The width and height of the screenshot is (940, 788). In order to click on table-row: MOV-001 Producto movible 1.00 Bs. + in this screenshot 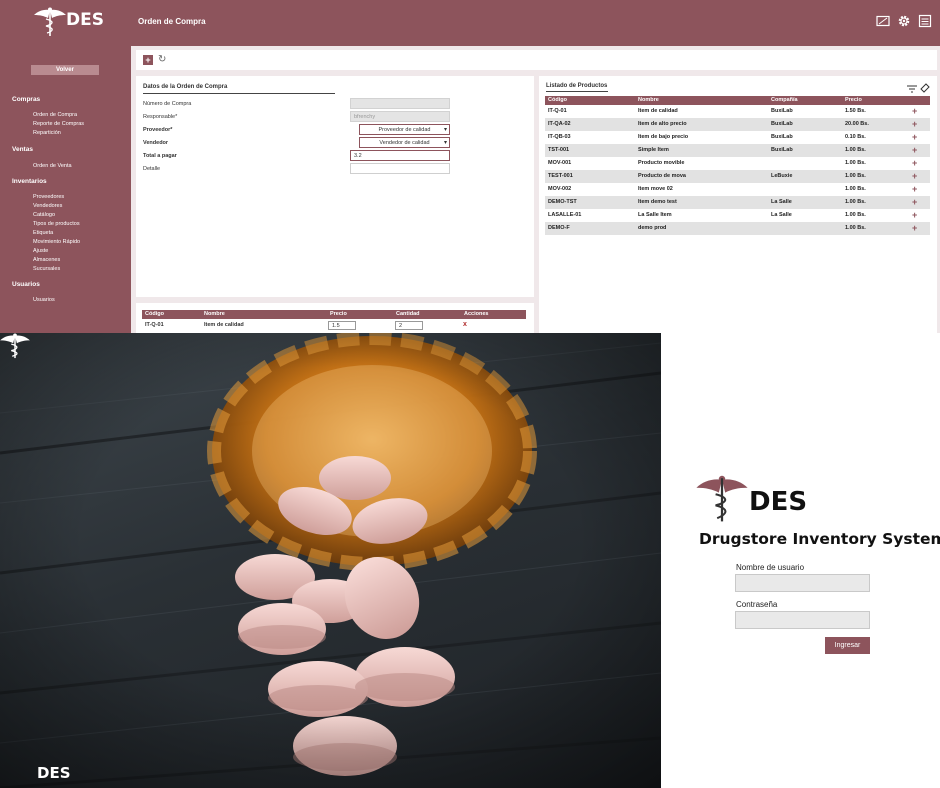, I will do `click(737, 163)`.